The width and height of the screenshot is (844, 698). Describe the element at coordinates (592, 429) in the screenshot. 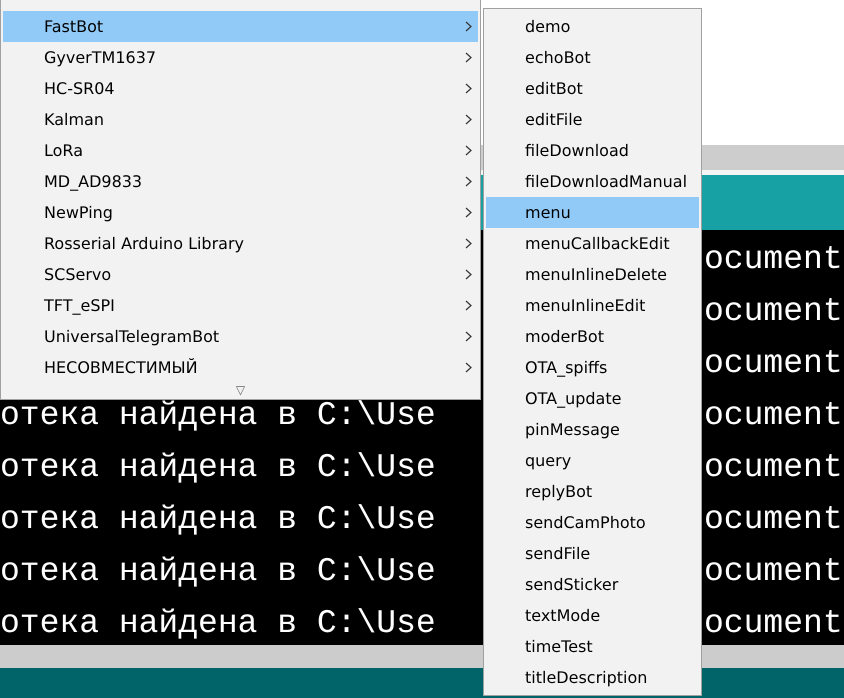

I see `menu-item: pinMessage` at that location.